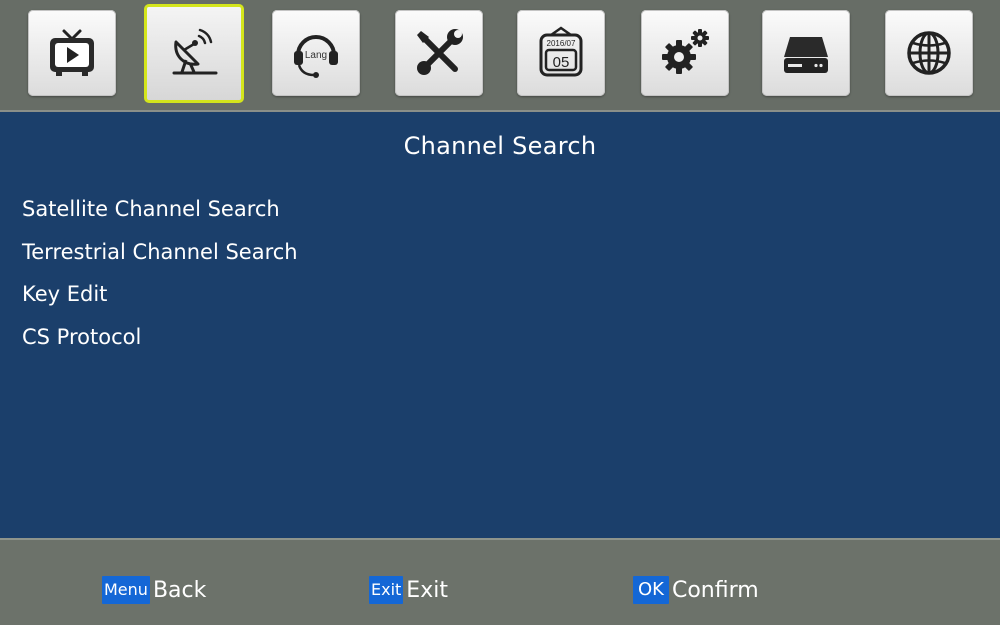  I want to click on satellite-dish-icon, so click(195, 51).